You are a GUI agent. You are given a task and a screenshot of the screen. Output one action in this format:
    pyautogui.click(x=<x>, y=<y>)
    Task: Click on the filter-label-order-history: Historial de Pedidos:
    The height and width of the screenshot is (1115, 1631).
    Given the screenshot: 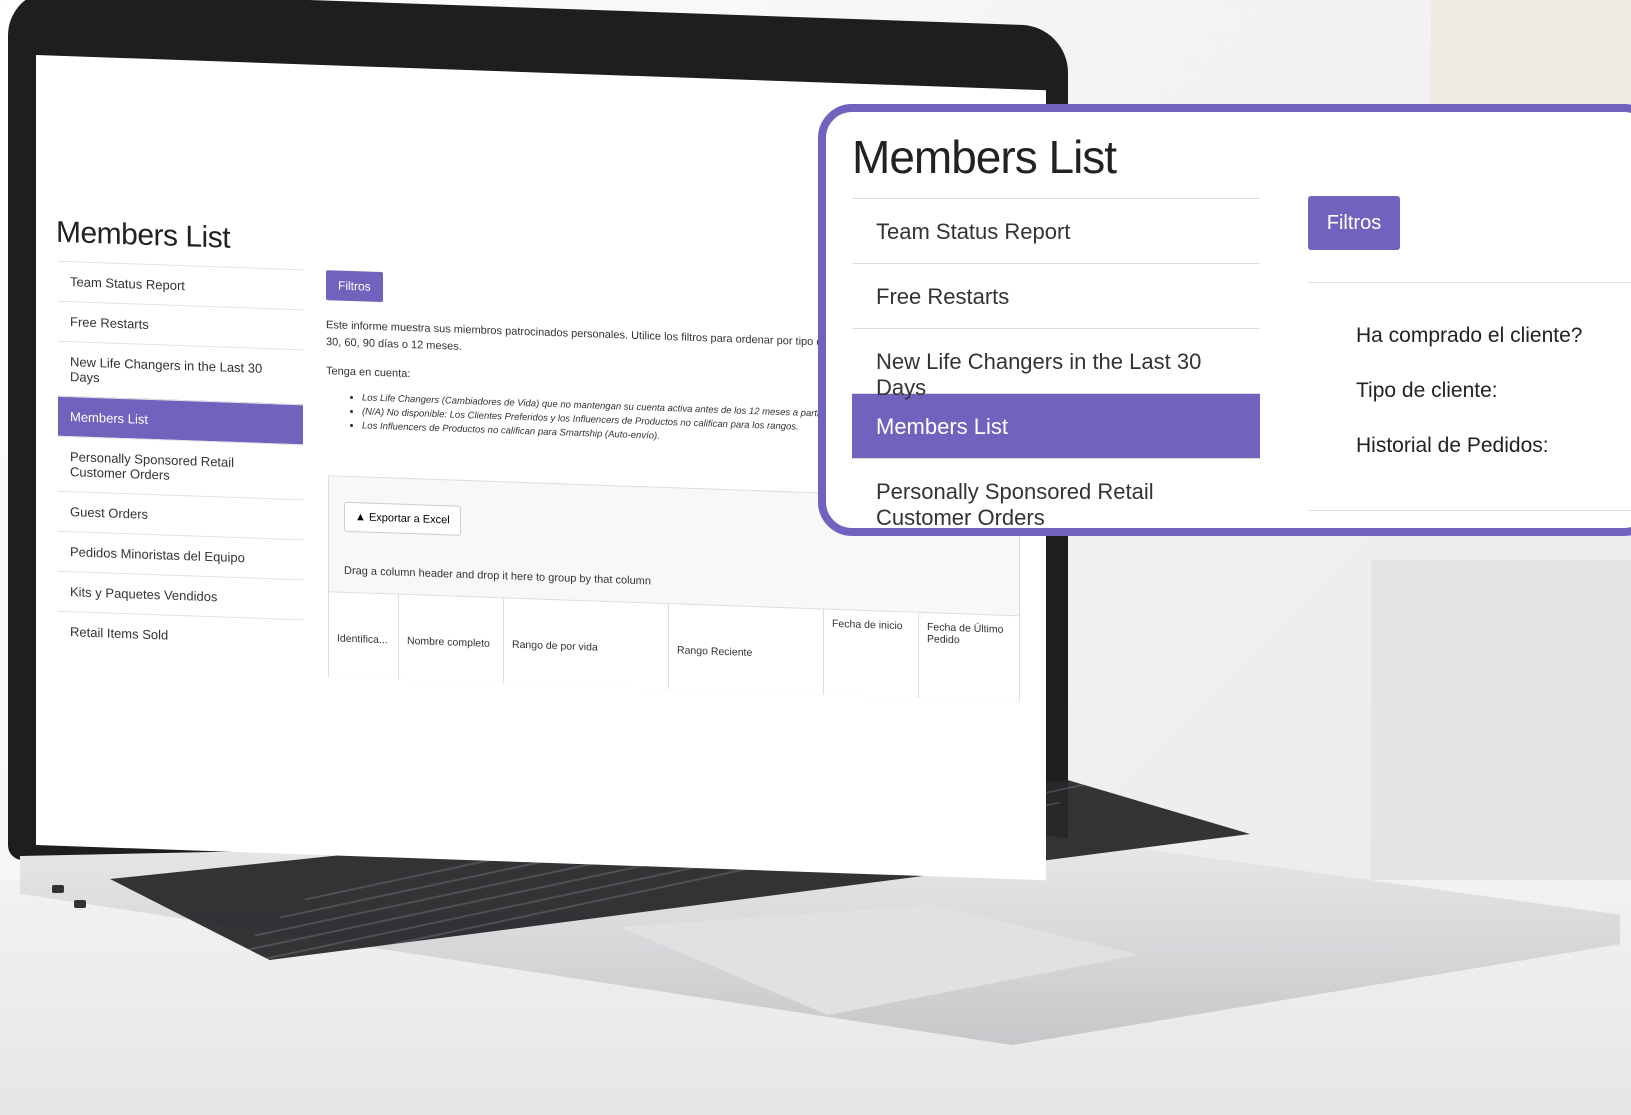 What is the action you would take?
    pyautogui.click(x=1452, y=445)
    